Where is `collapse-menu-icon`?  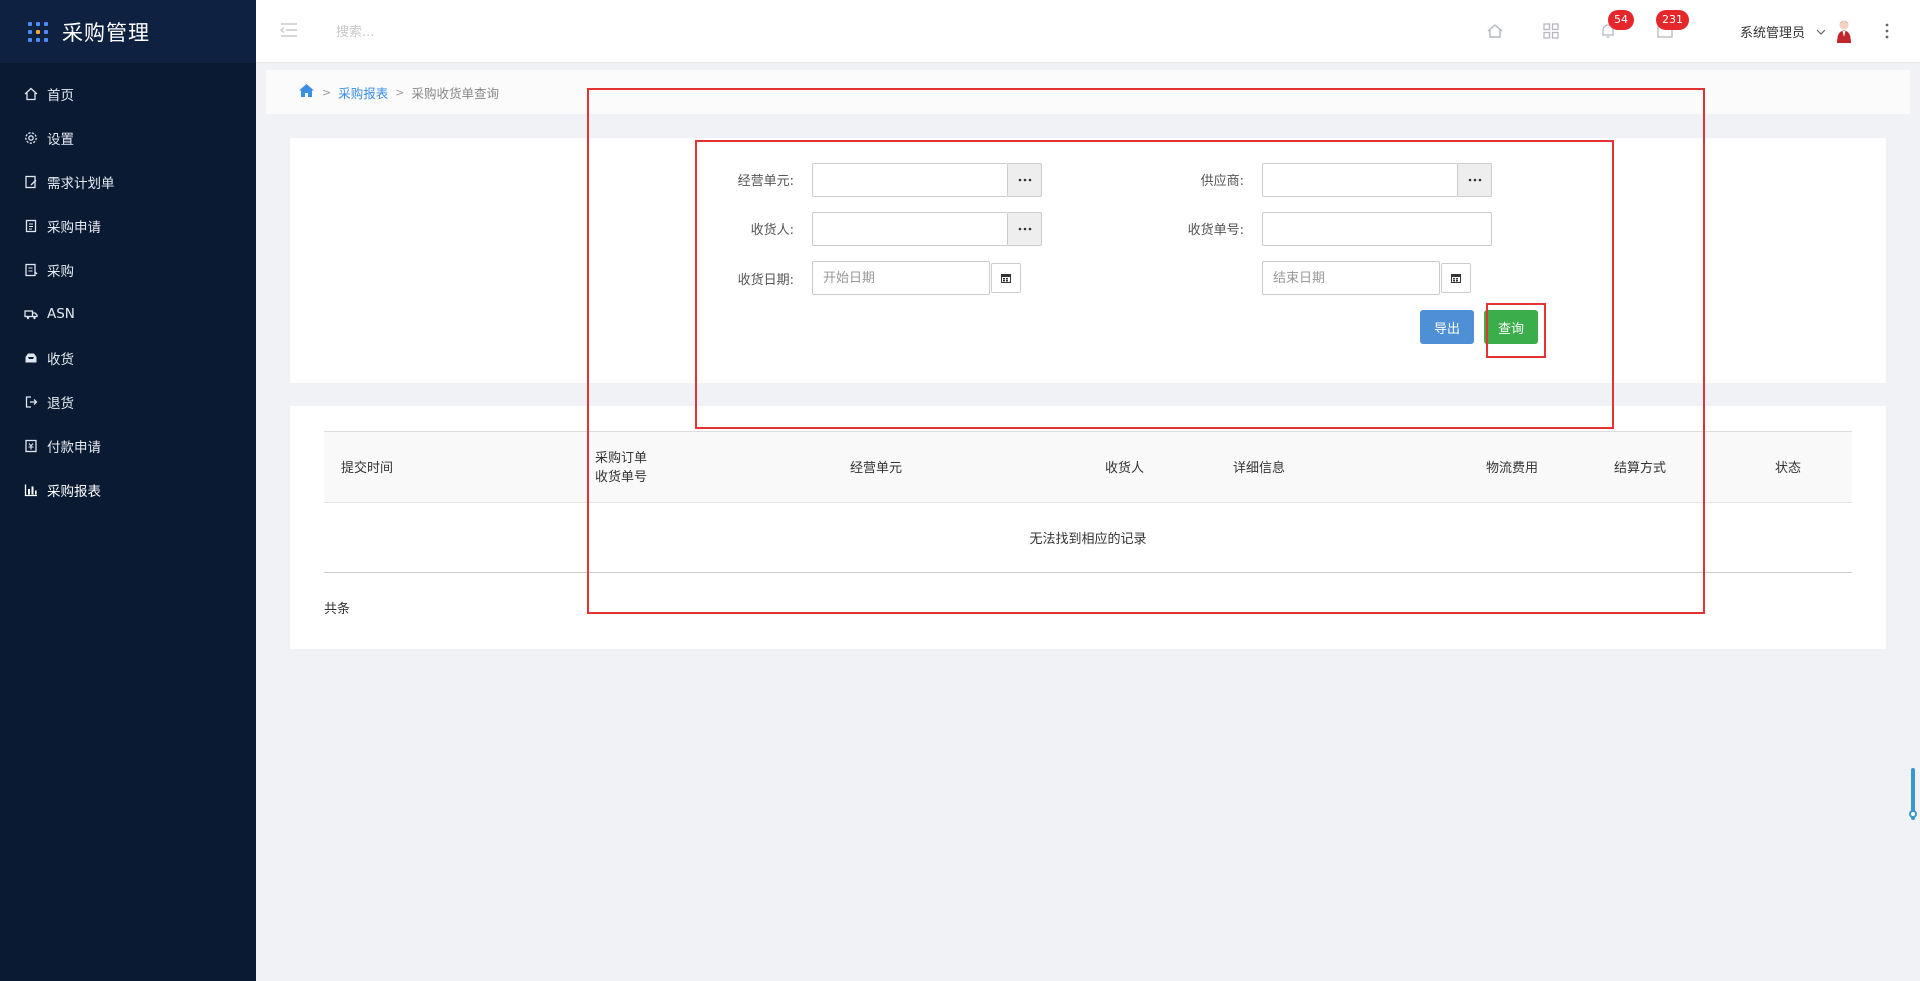 collapse-menu-icon is located at coordinates (288, 30).